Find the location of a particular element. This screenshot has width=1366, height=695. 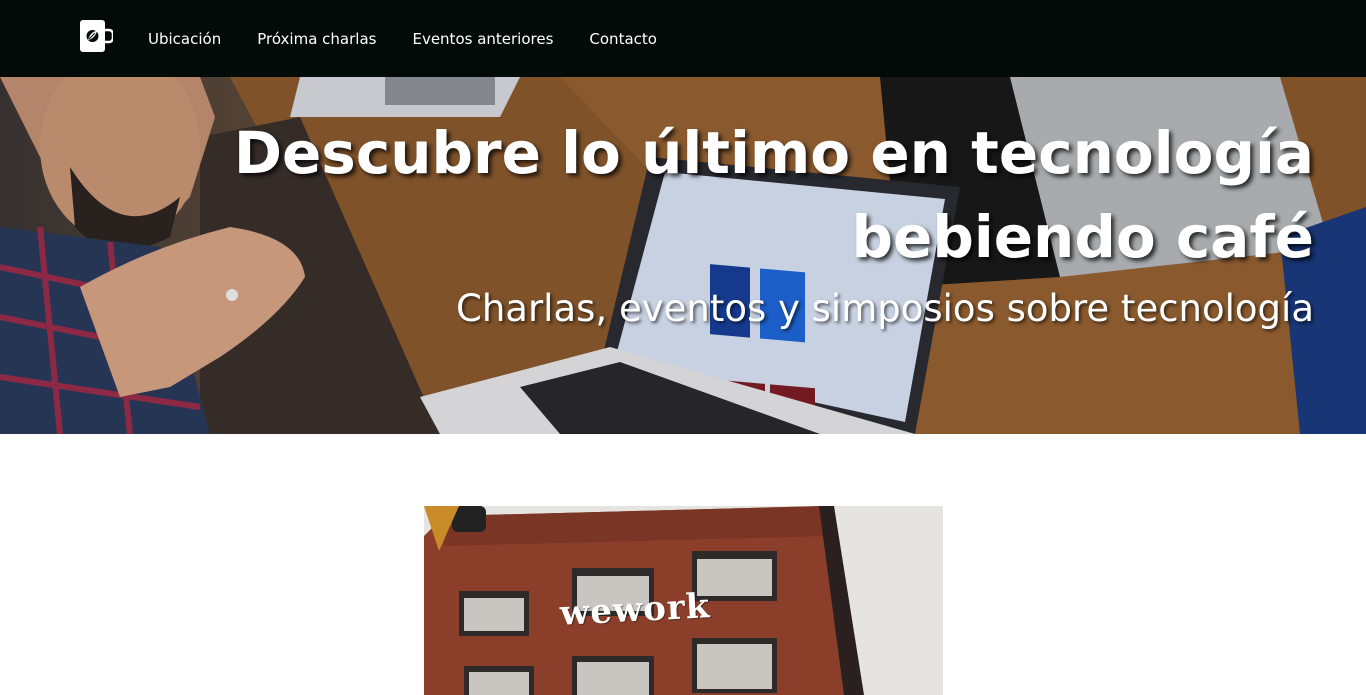

nav-link-contacto: Contacto is located at coordinates (623, 39).